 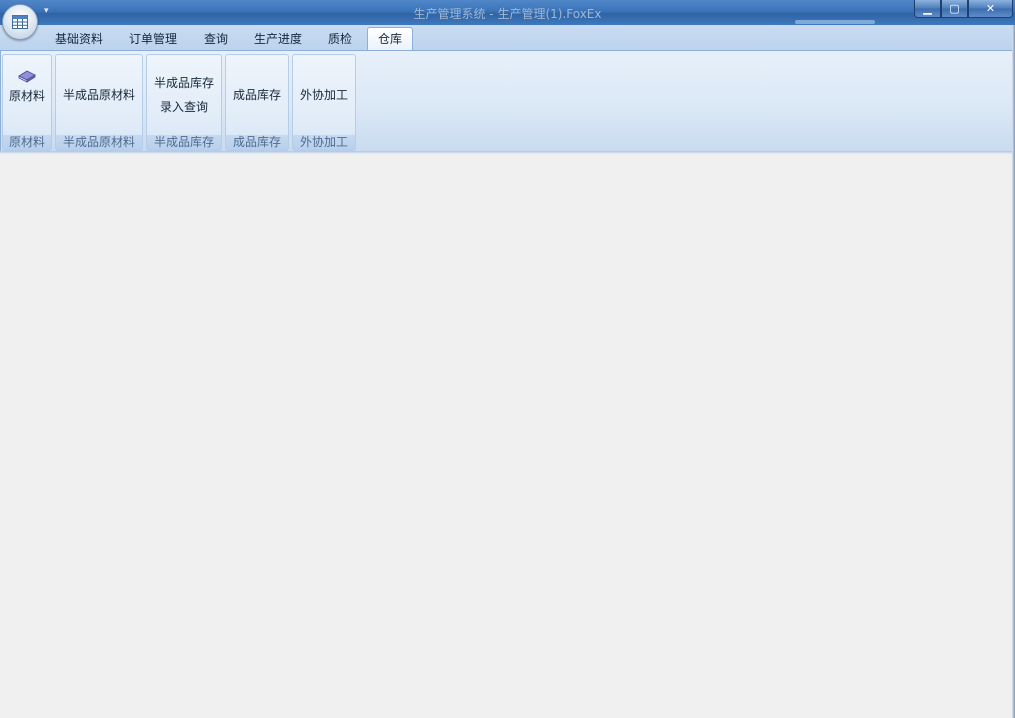 I want to click on maximize-button: ▢, so click(x=954, y=9).